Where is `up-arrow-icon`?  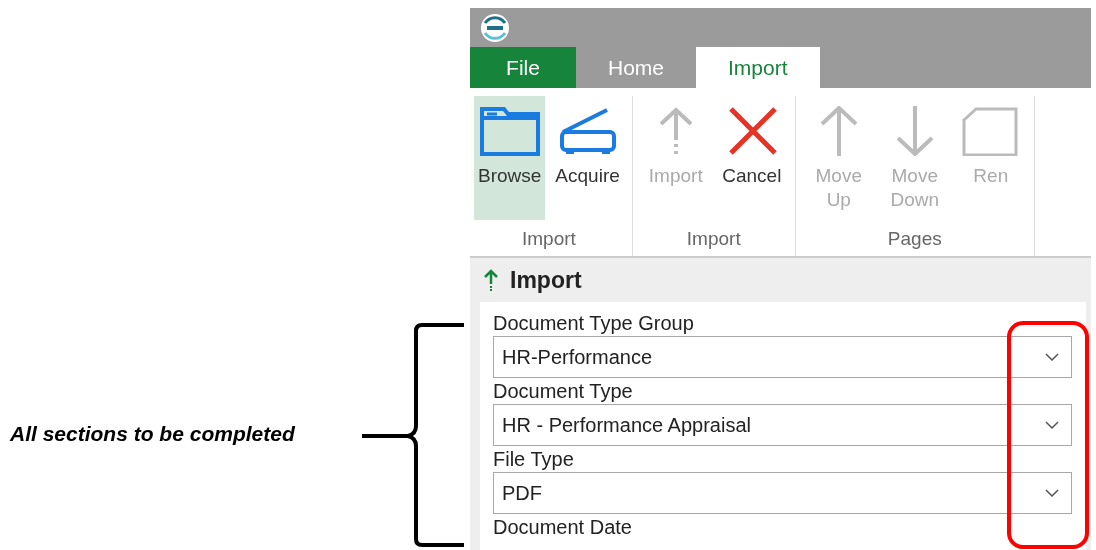
up-arrow-icon is located at coordinates (491, 280).